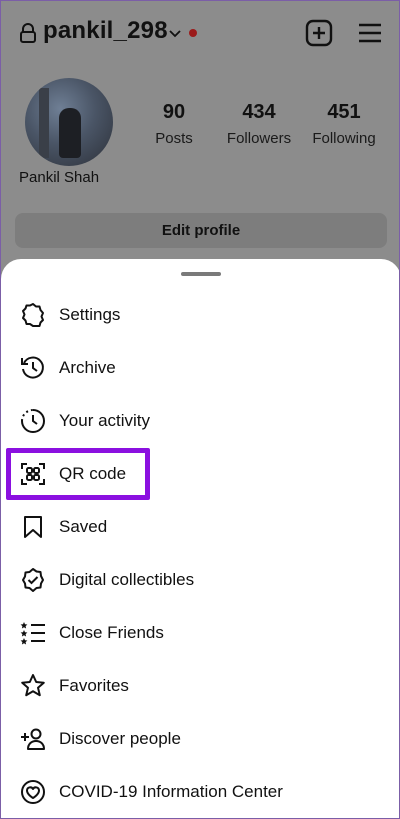 This screenshot has height=819, width=400. What do you see at coordinates (200, 367) in the screenshot?
I see `menu-item-archive: Archive` at bounding box center [200, 367].